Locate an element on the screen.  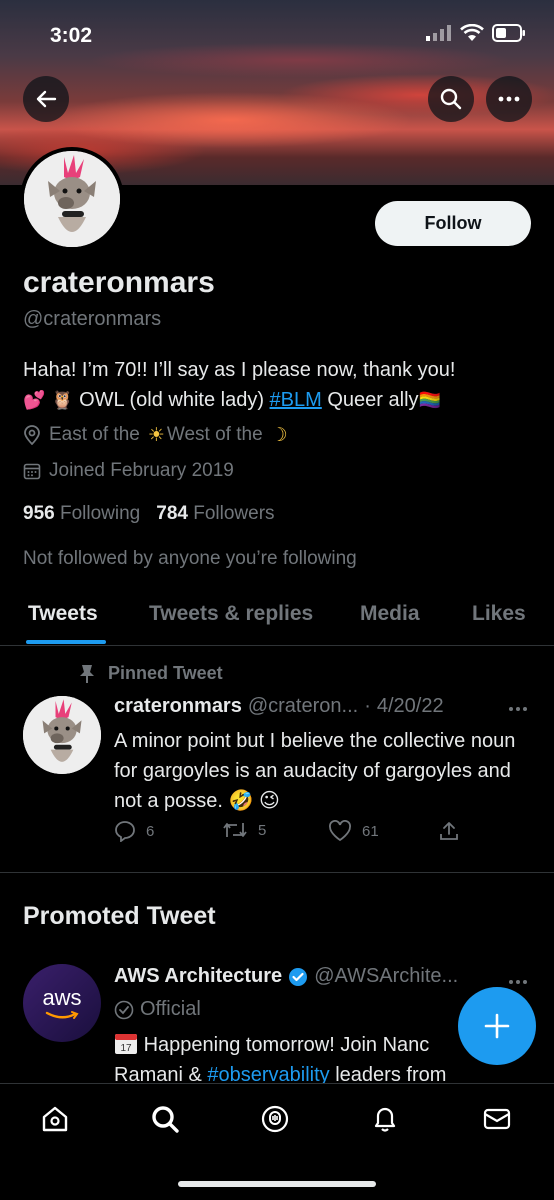
following-count: 956 is located at coordinates (39, 513).